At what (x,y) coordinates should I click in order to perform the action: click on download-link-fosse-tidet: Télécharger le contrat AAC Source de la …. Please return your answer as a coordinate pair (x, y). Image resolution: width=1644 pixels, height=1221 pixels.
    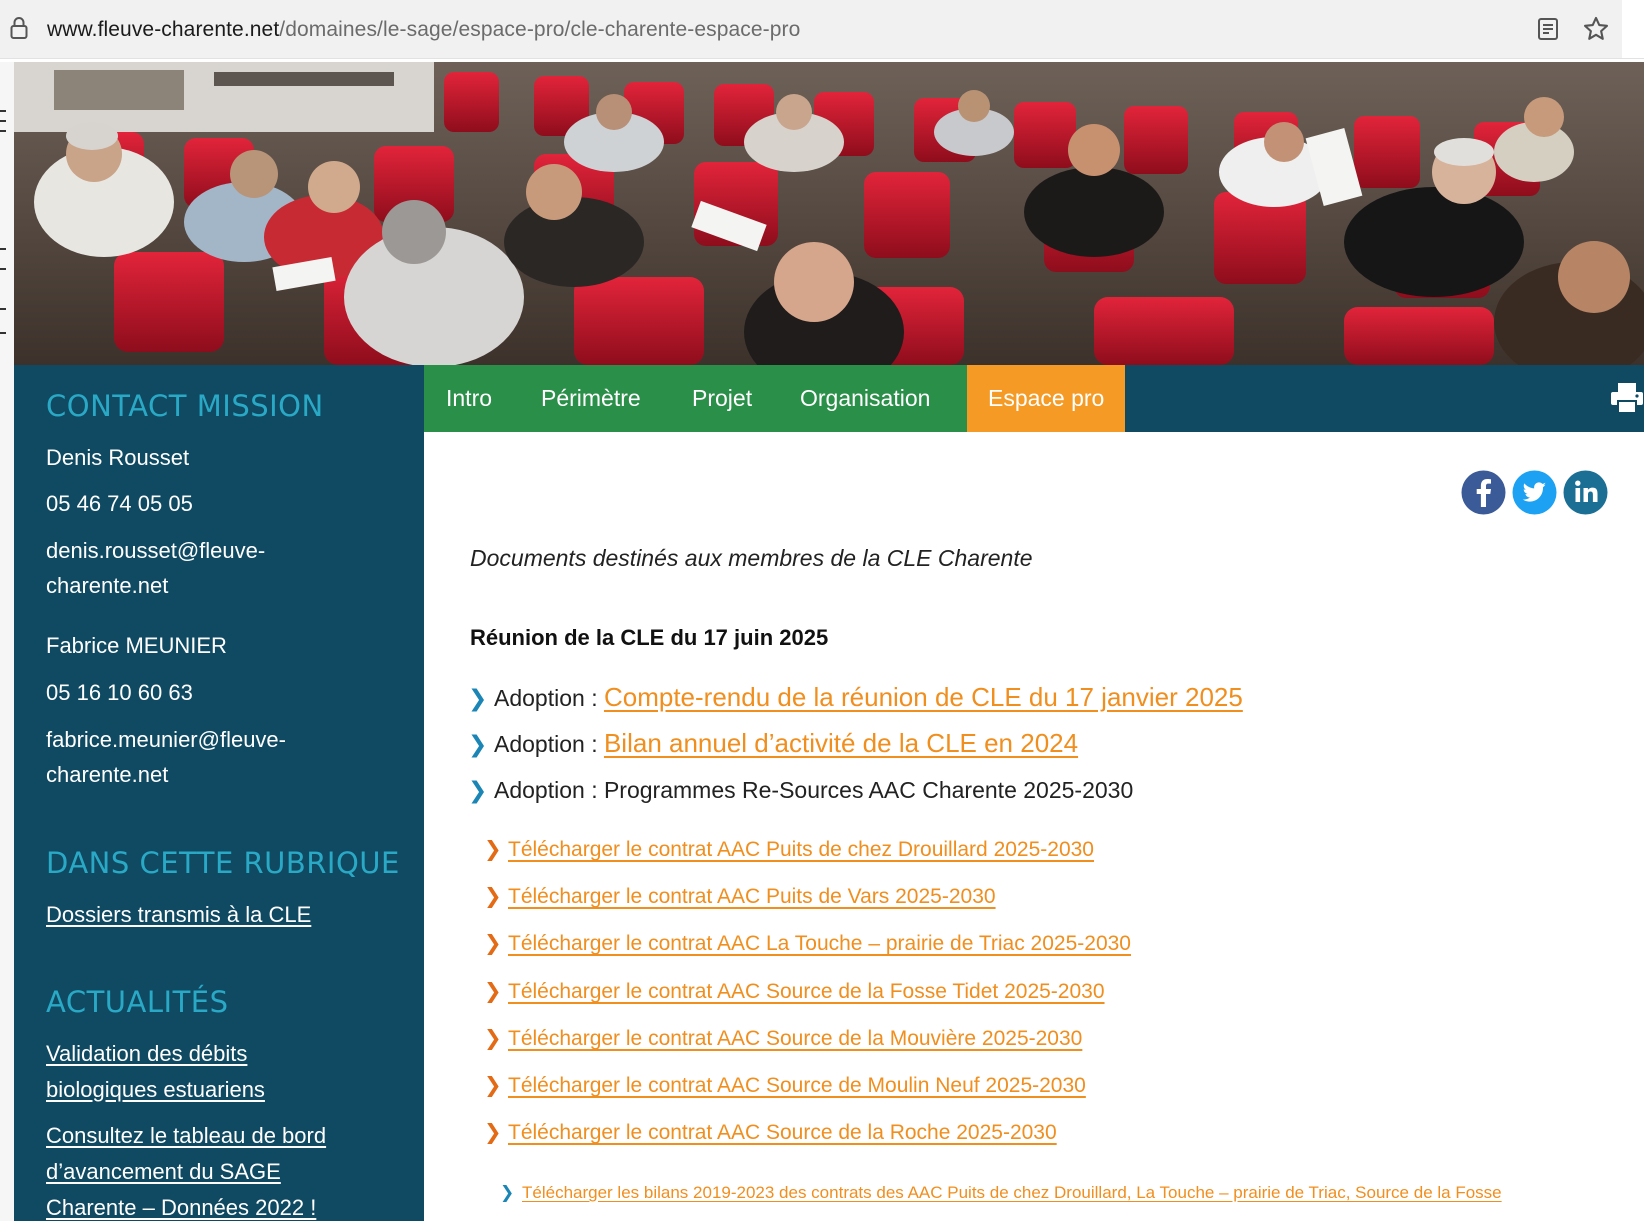
    Looking at the image, I should click on (806, 991).